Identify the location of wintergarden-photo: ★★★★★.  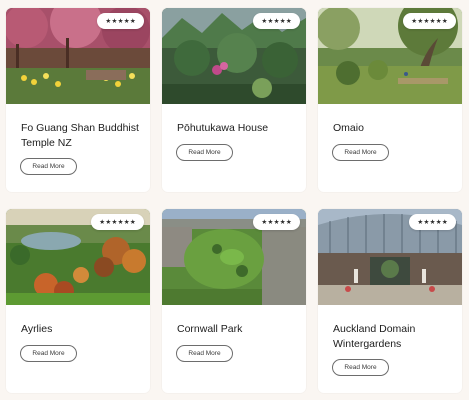
(390, 257).